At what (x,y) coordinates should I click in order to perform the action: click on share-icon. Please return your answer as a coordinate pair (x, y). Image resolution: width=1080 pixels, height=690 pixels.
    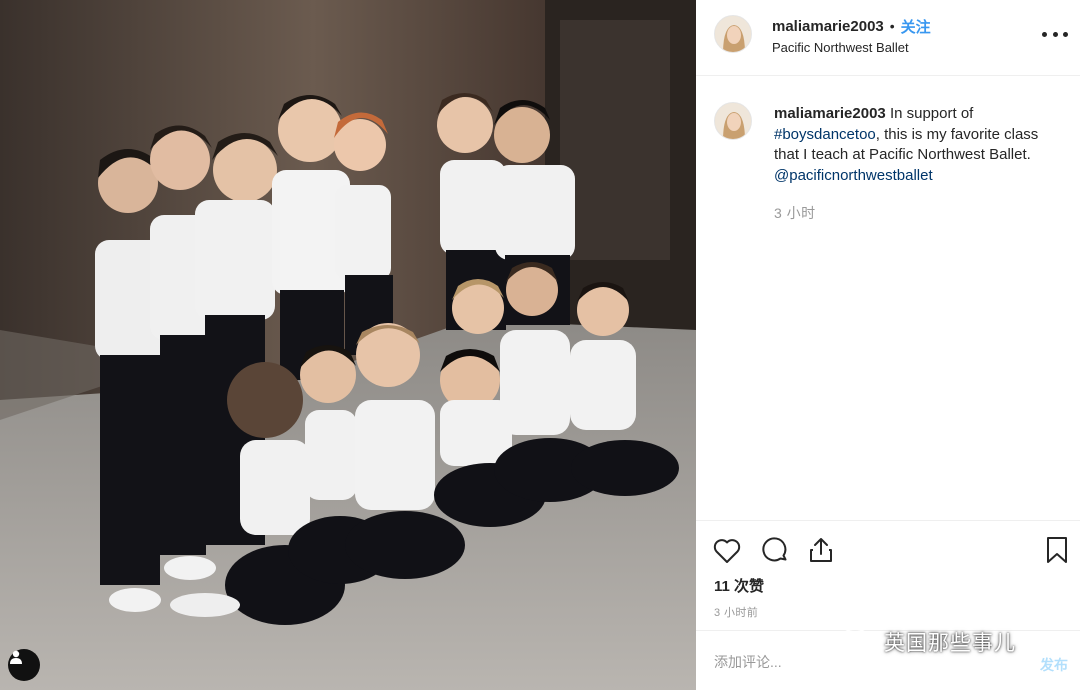
    Looking at the image, I should click on (821, 550).